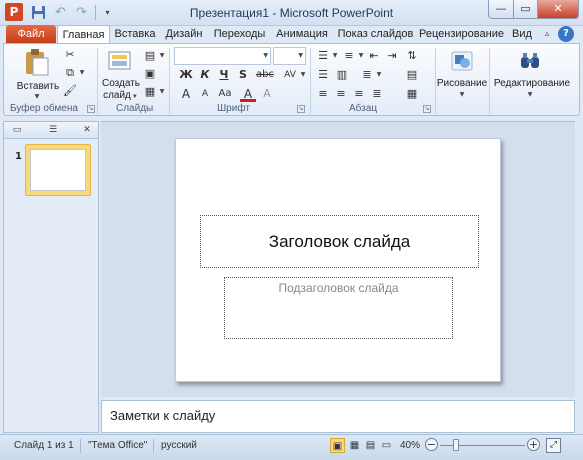 The height and width of the screenshot is (460, 583). I want to click on tab-file: Файл, so click(31, 34).